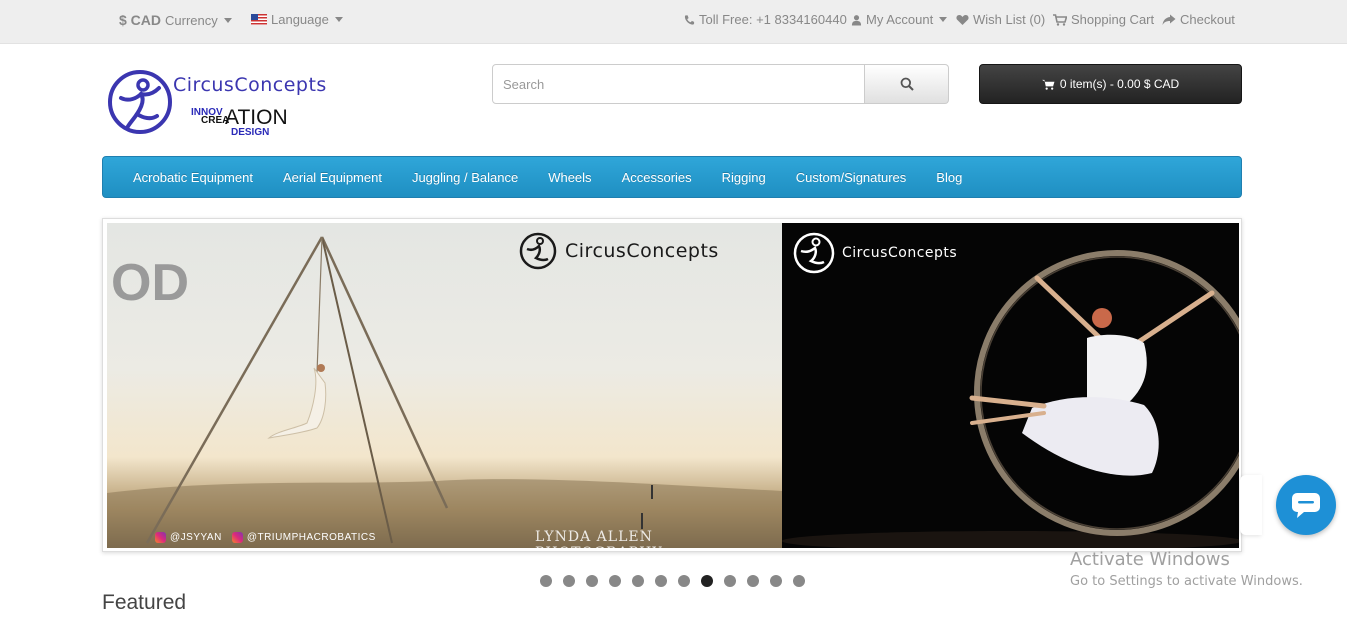 This screenshot has width=1347, height=625. I want to click on wish-list-link: Wish List (0), so click(1000, 19).